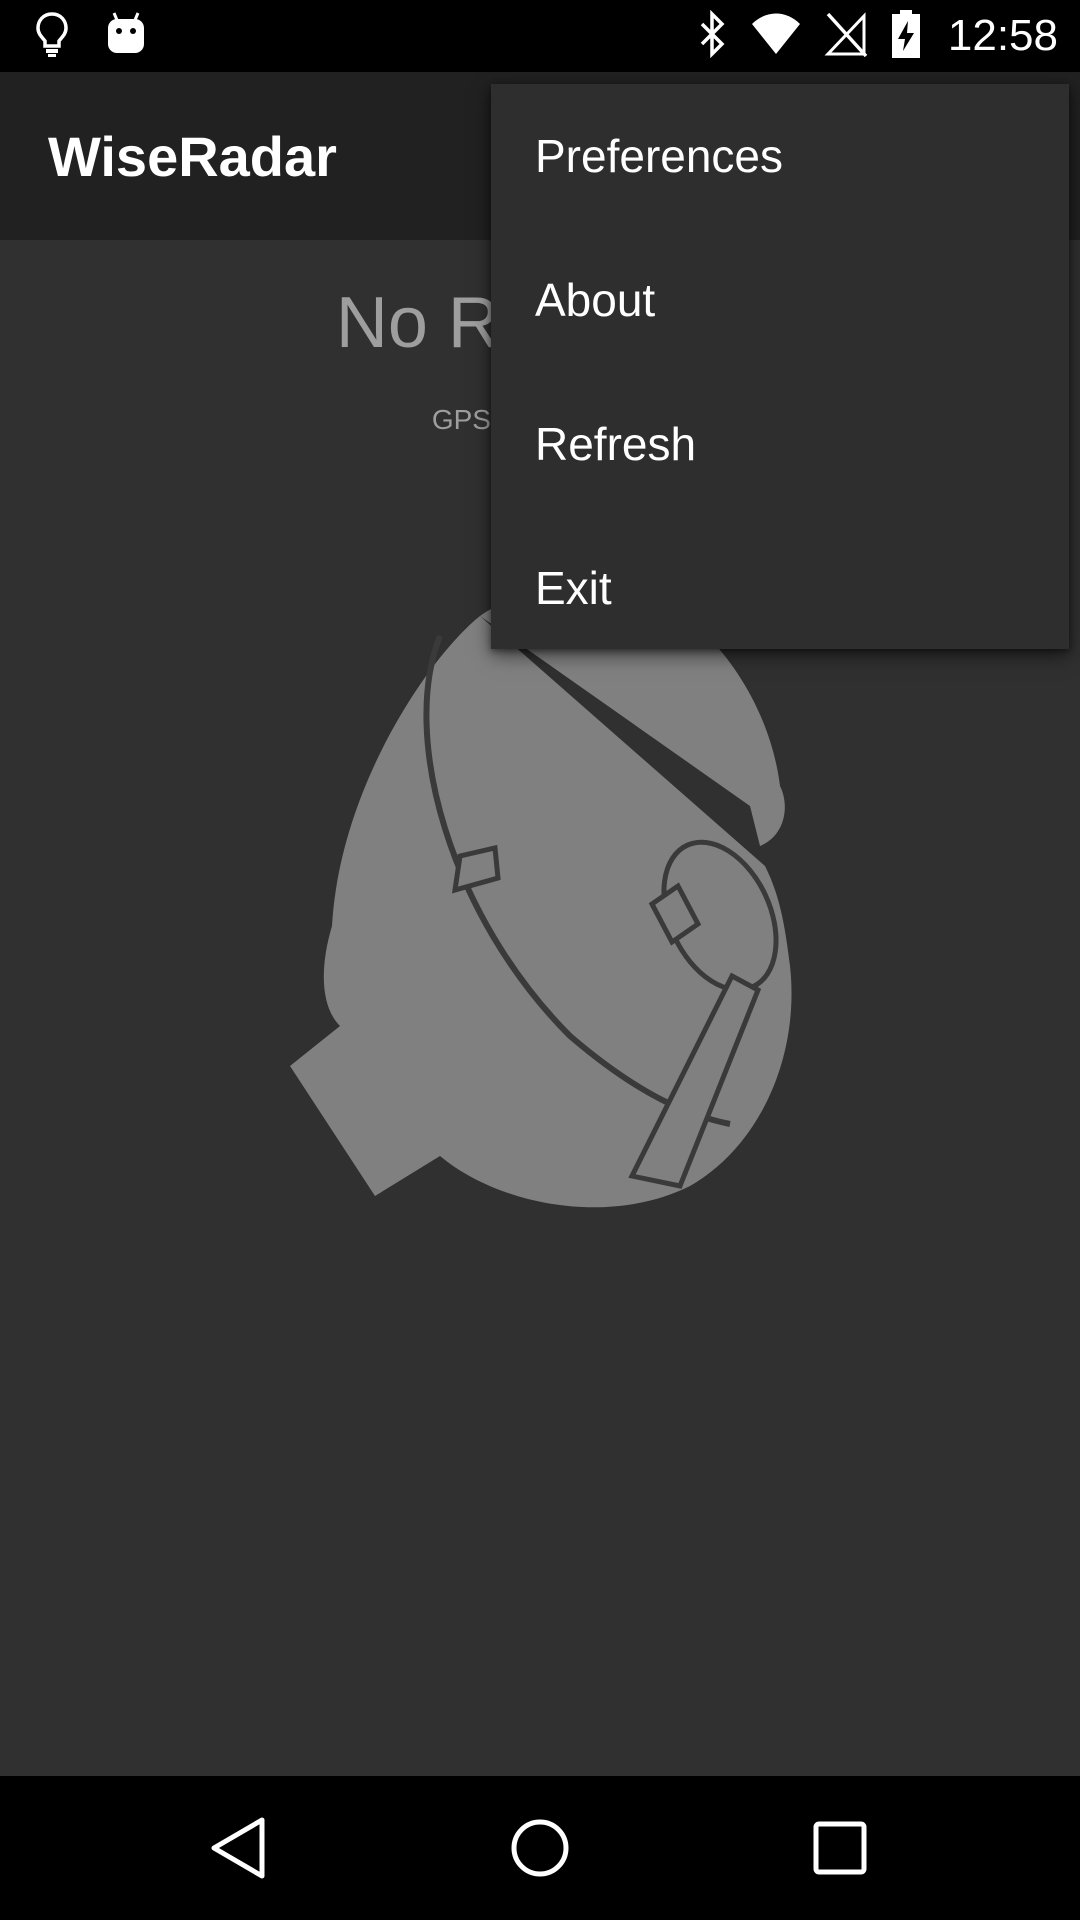  What do you see at coordinates (659, 156) in the screenshot?
I see `menu-item-label: Preferences` at bounding box center [659, 156].